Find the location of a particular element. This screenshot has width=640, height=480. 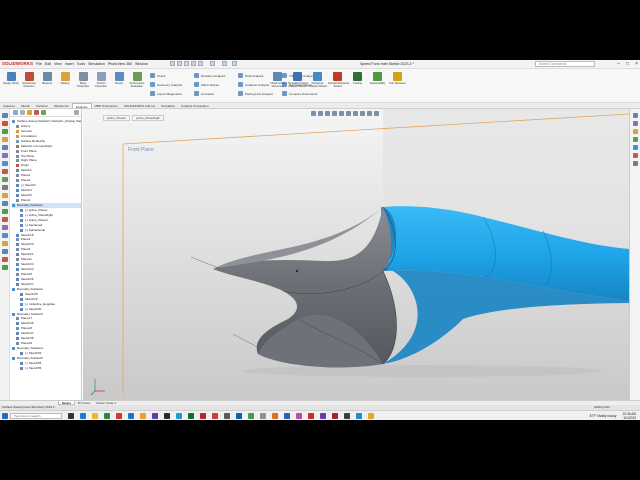

view-orientation-icon is located at coordinates (341, 113).